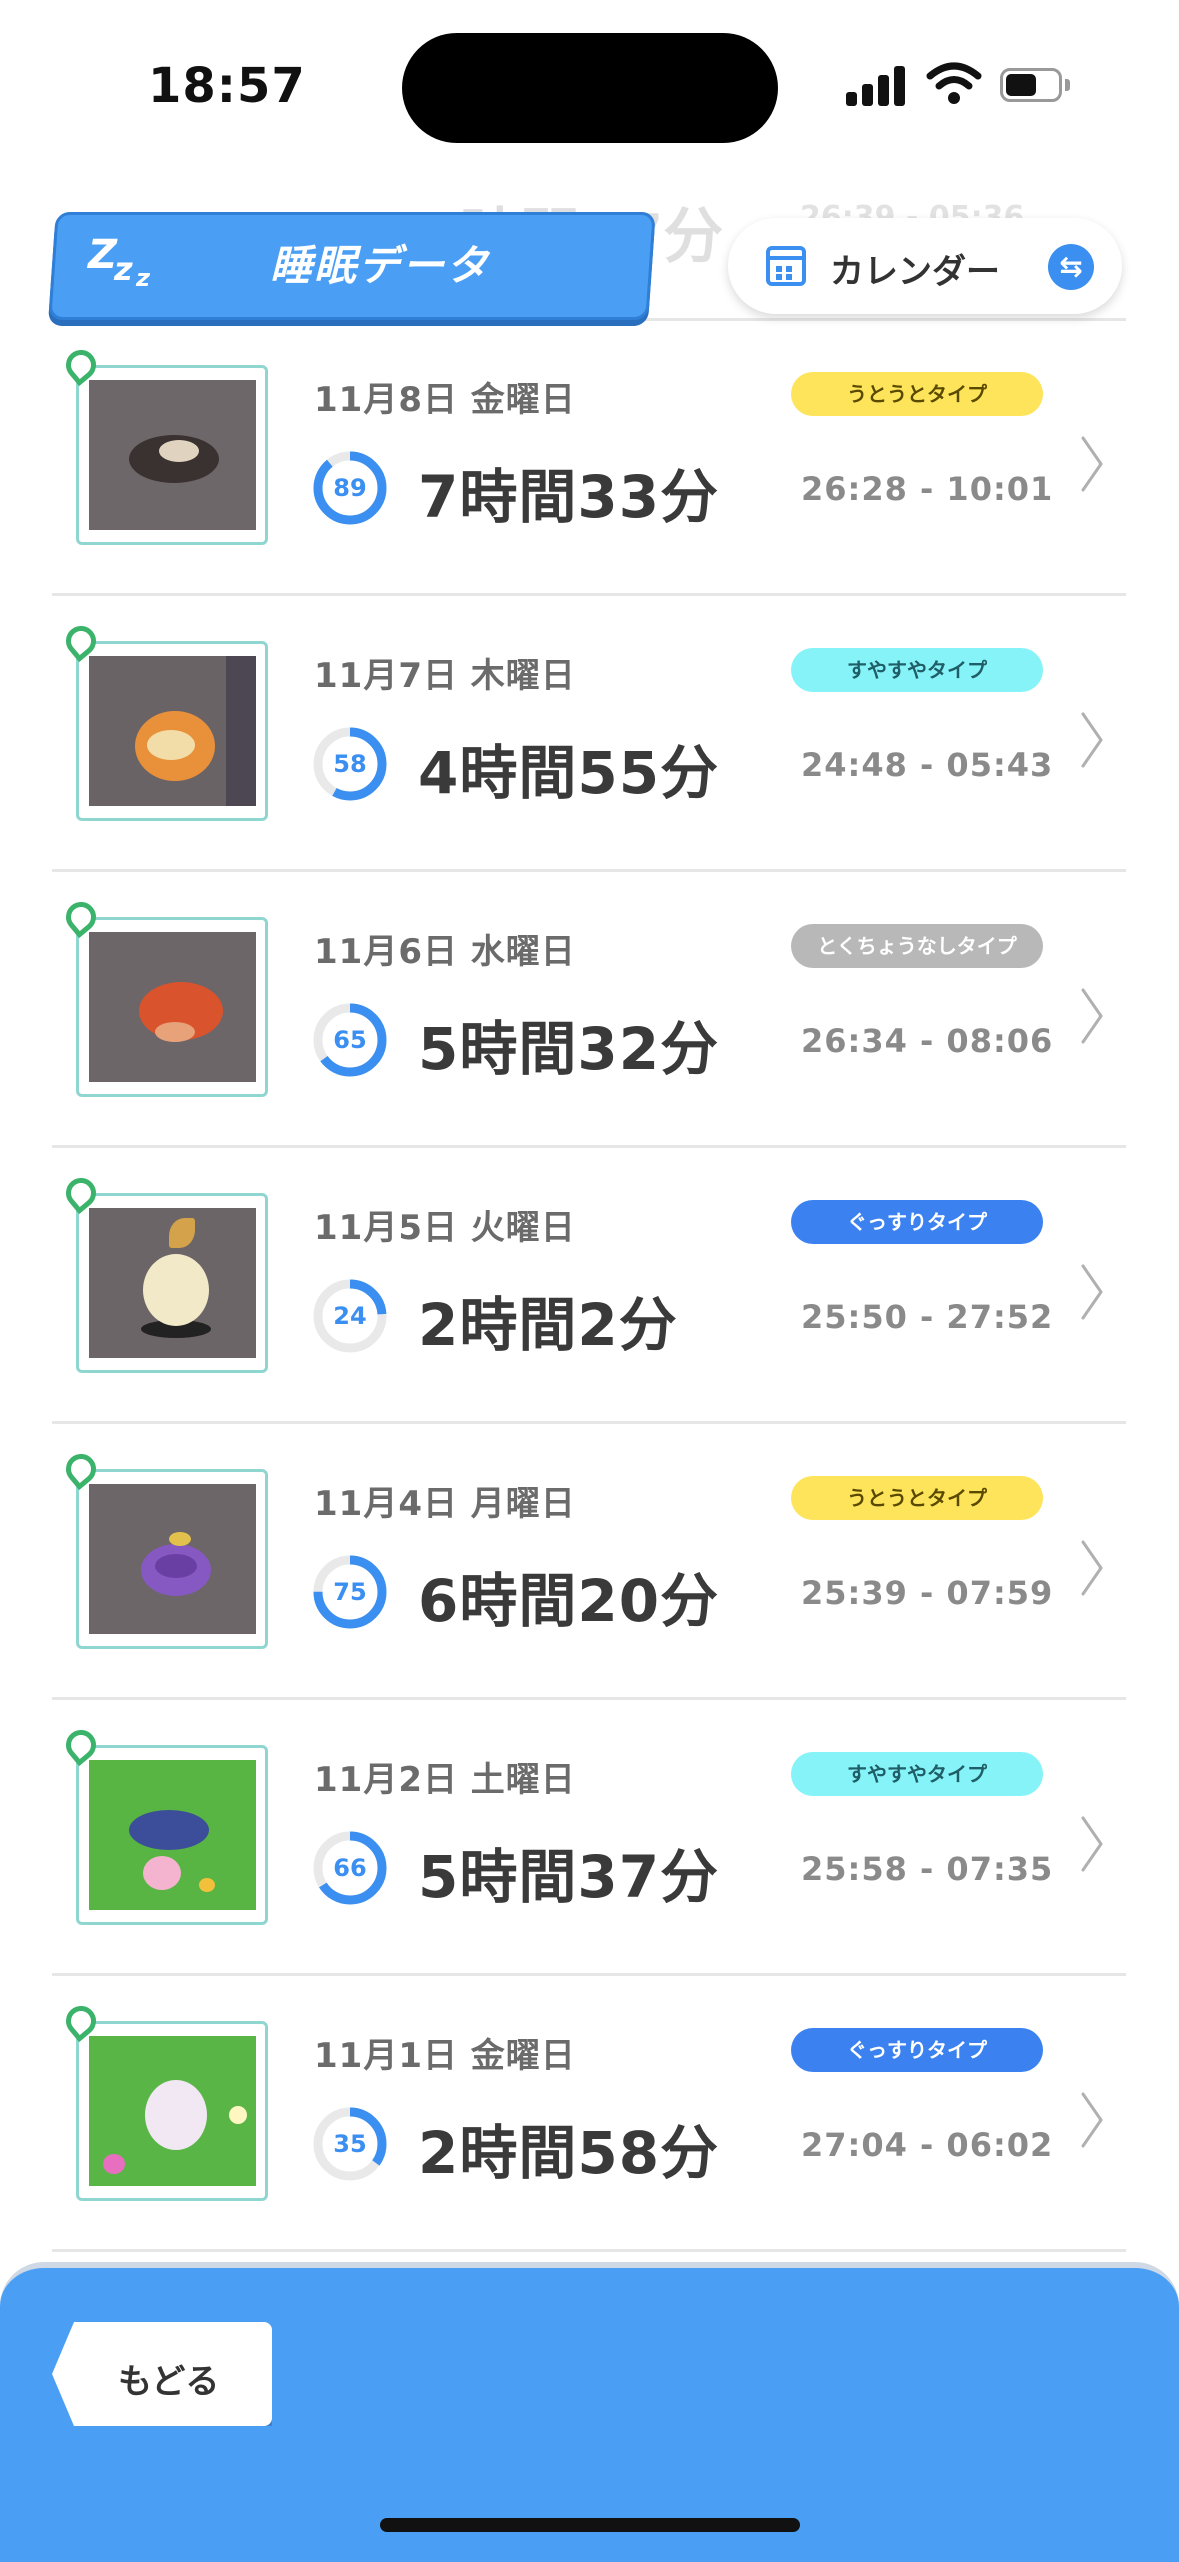 The width and height of the screenshot is (1179, 2562). I want to click on record-date: 11月2日 土曜日, so click(445, 1780).